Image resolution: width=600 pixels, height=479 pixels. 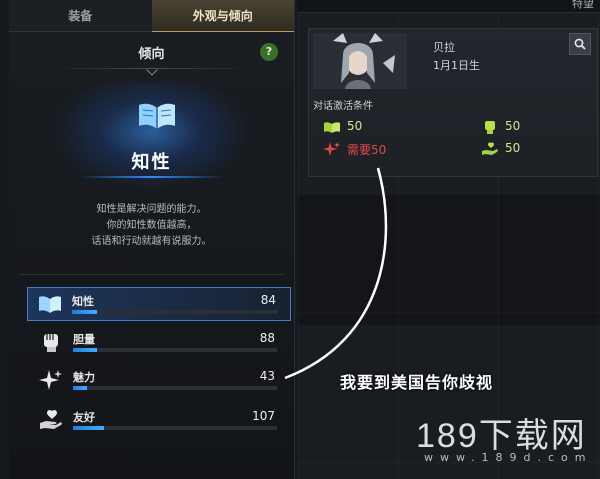 What do you see at coordinates (84, 377) in the screenshot?
I see `stat-label: 魅力` at bounding box center [84, 377].